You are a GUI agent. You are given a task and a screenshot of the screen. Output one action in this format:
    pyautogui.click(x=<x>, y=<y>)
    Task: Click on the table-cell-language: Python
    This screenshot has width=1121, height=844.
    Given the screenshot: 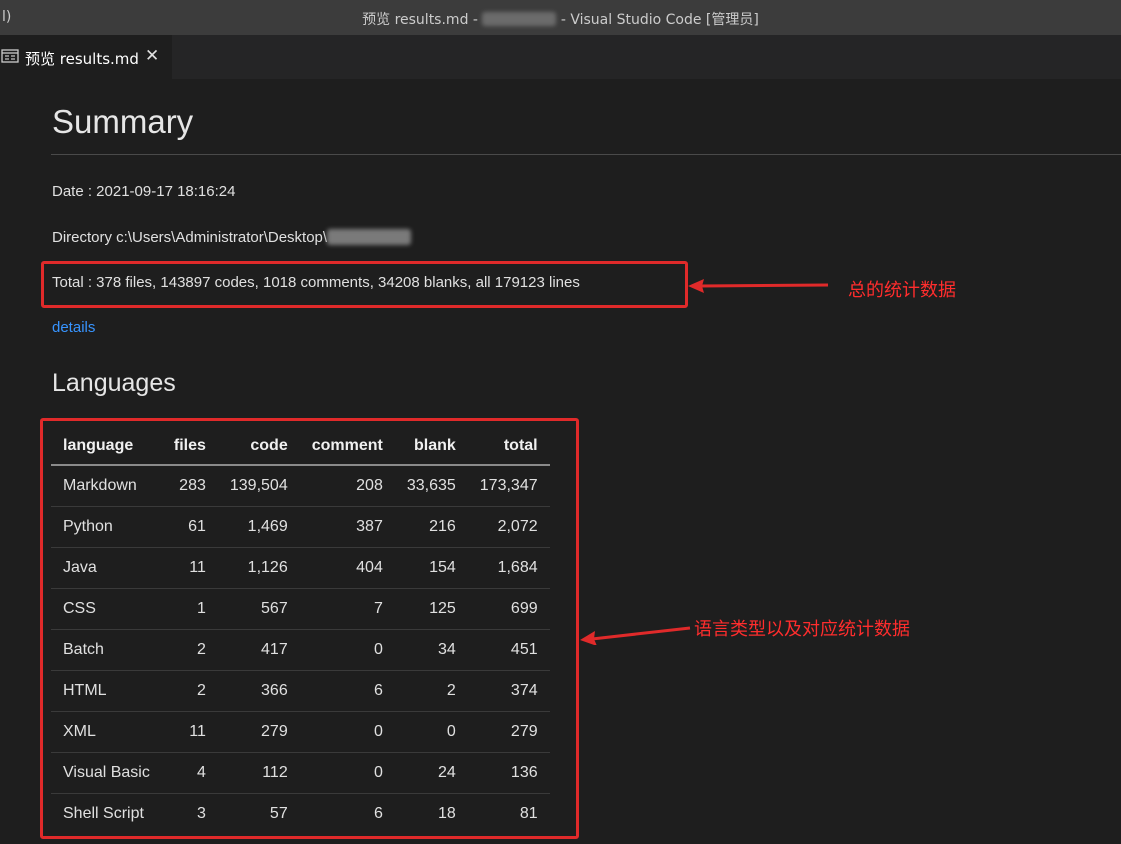 What is the action you would take?
    pyautogui.click(x=106, y=527)
    